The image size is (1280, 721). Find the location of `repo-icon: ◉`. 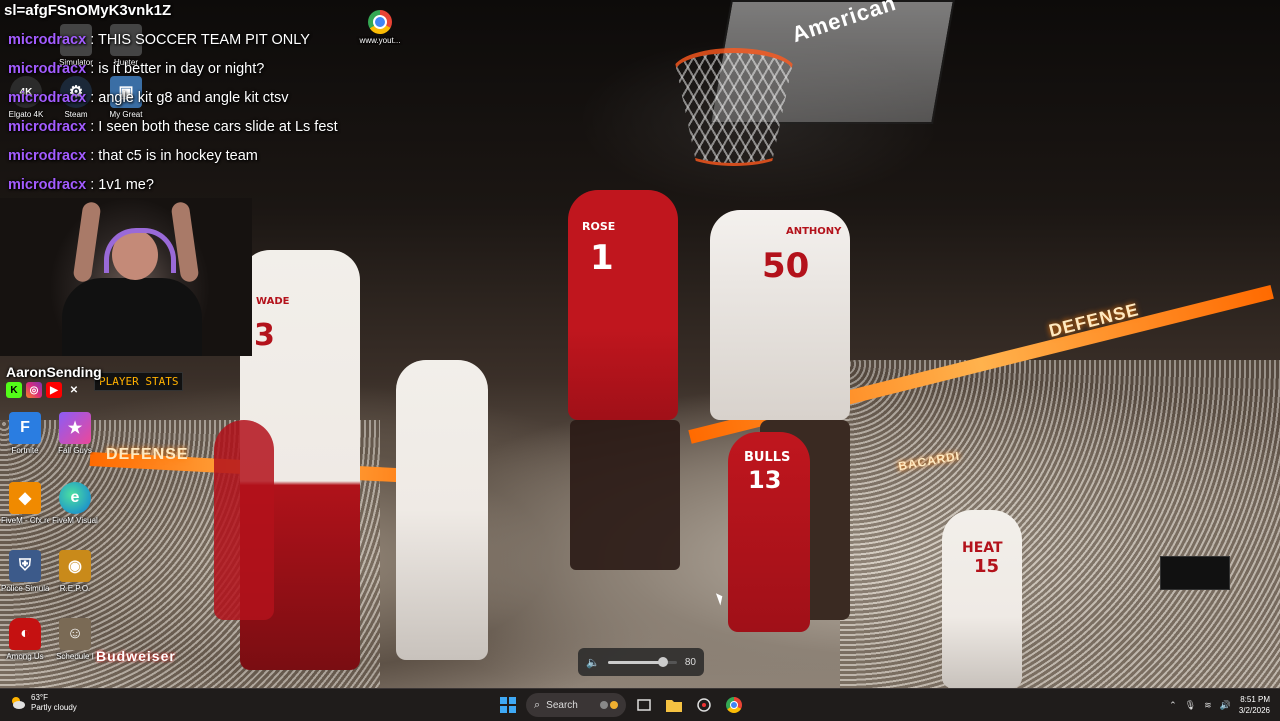

repo-icon: ◉ is located at coordinates (75, 566).